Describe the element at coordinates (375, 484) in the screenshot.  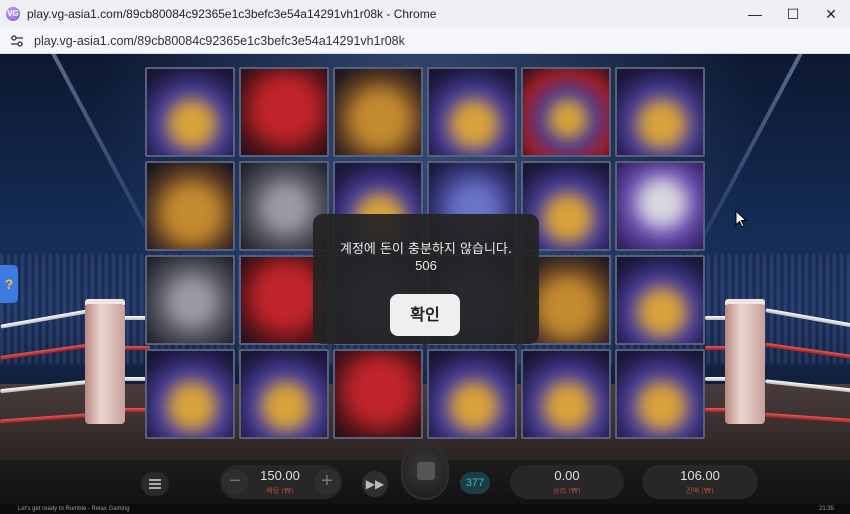
I see `turbo-button: ▶▶` at that location.